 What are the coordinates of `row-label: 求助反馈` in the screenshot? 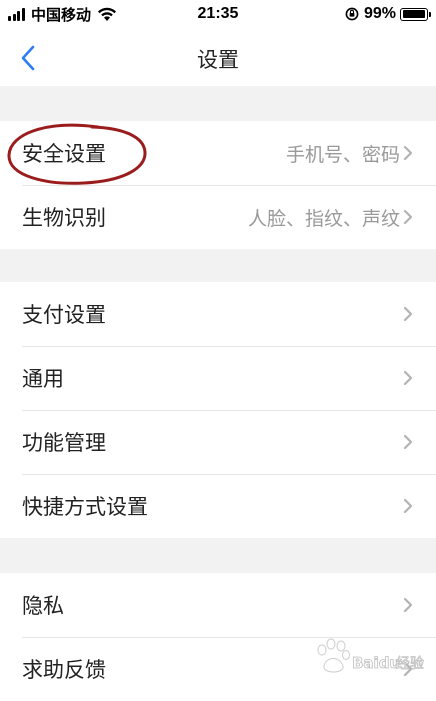 It's located at (64, 670).